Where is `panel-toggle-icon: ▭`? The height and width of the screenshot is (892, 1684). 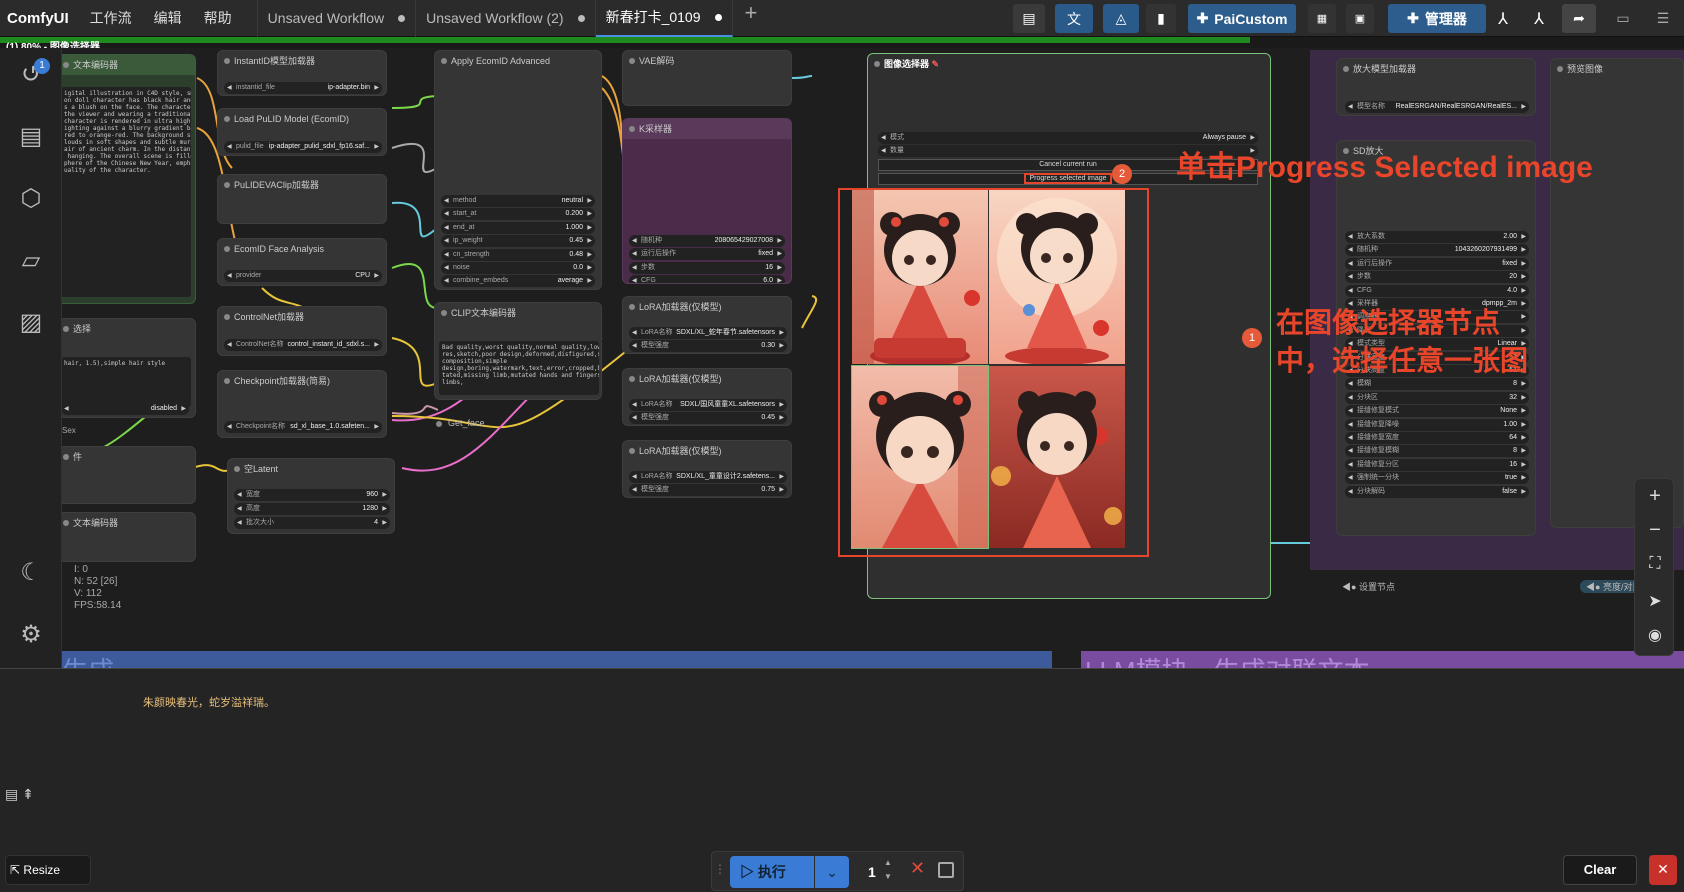 panel-toggle-icon: ▭ is located at coordinates (1623, 18).